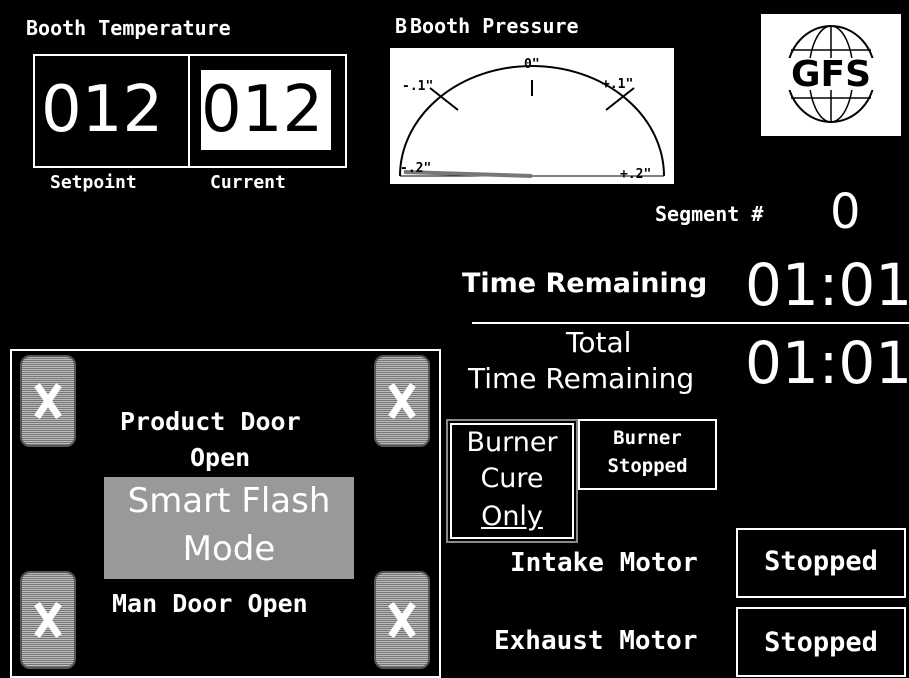 This screenshot has width=909, height=678. I want to click on segment-value: 0, so click(845, 212).